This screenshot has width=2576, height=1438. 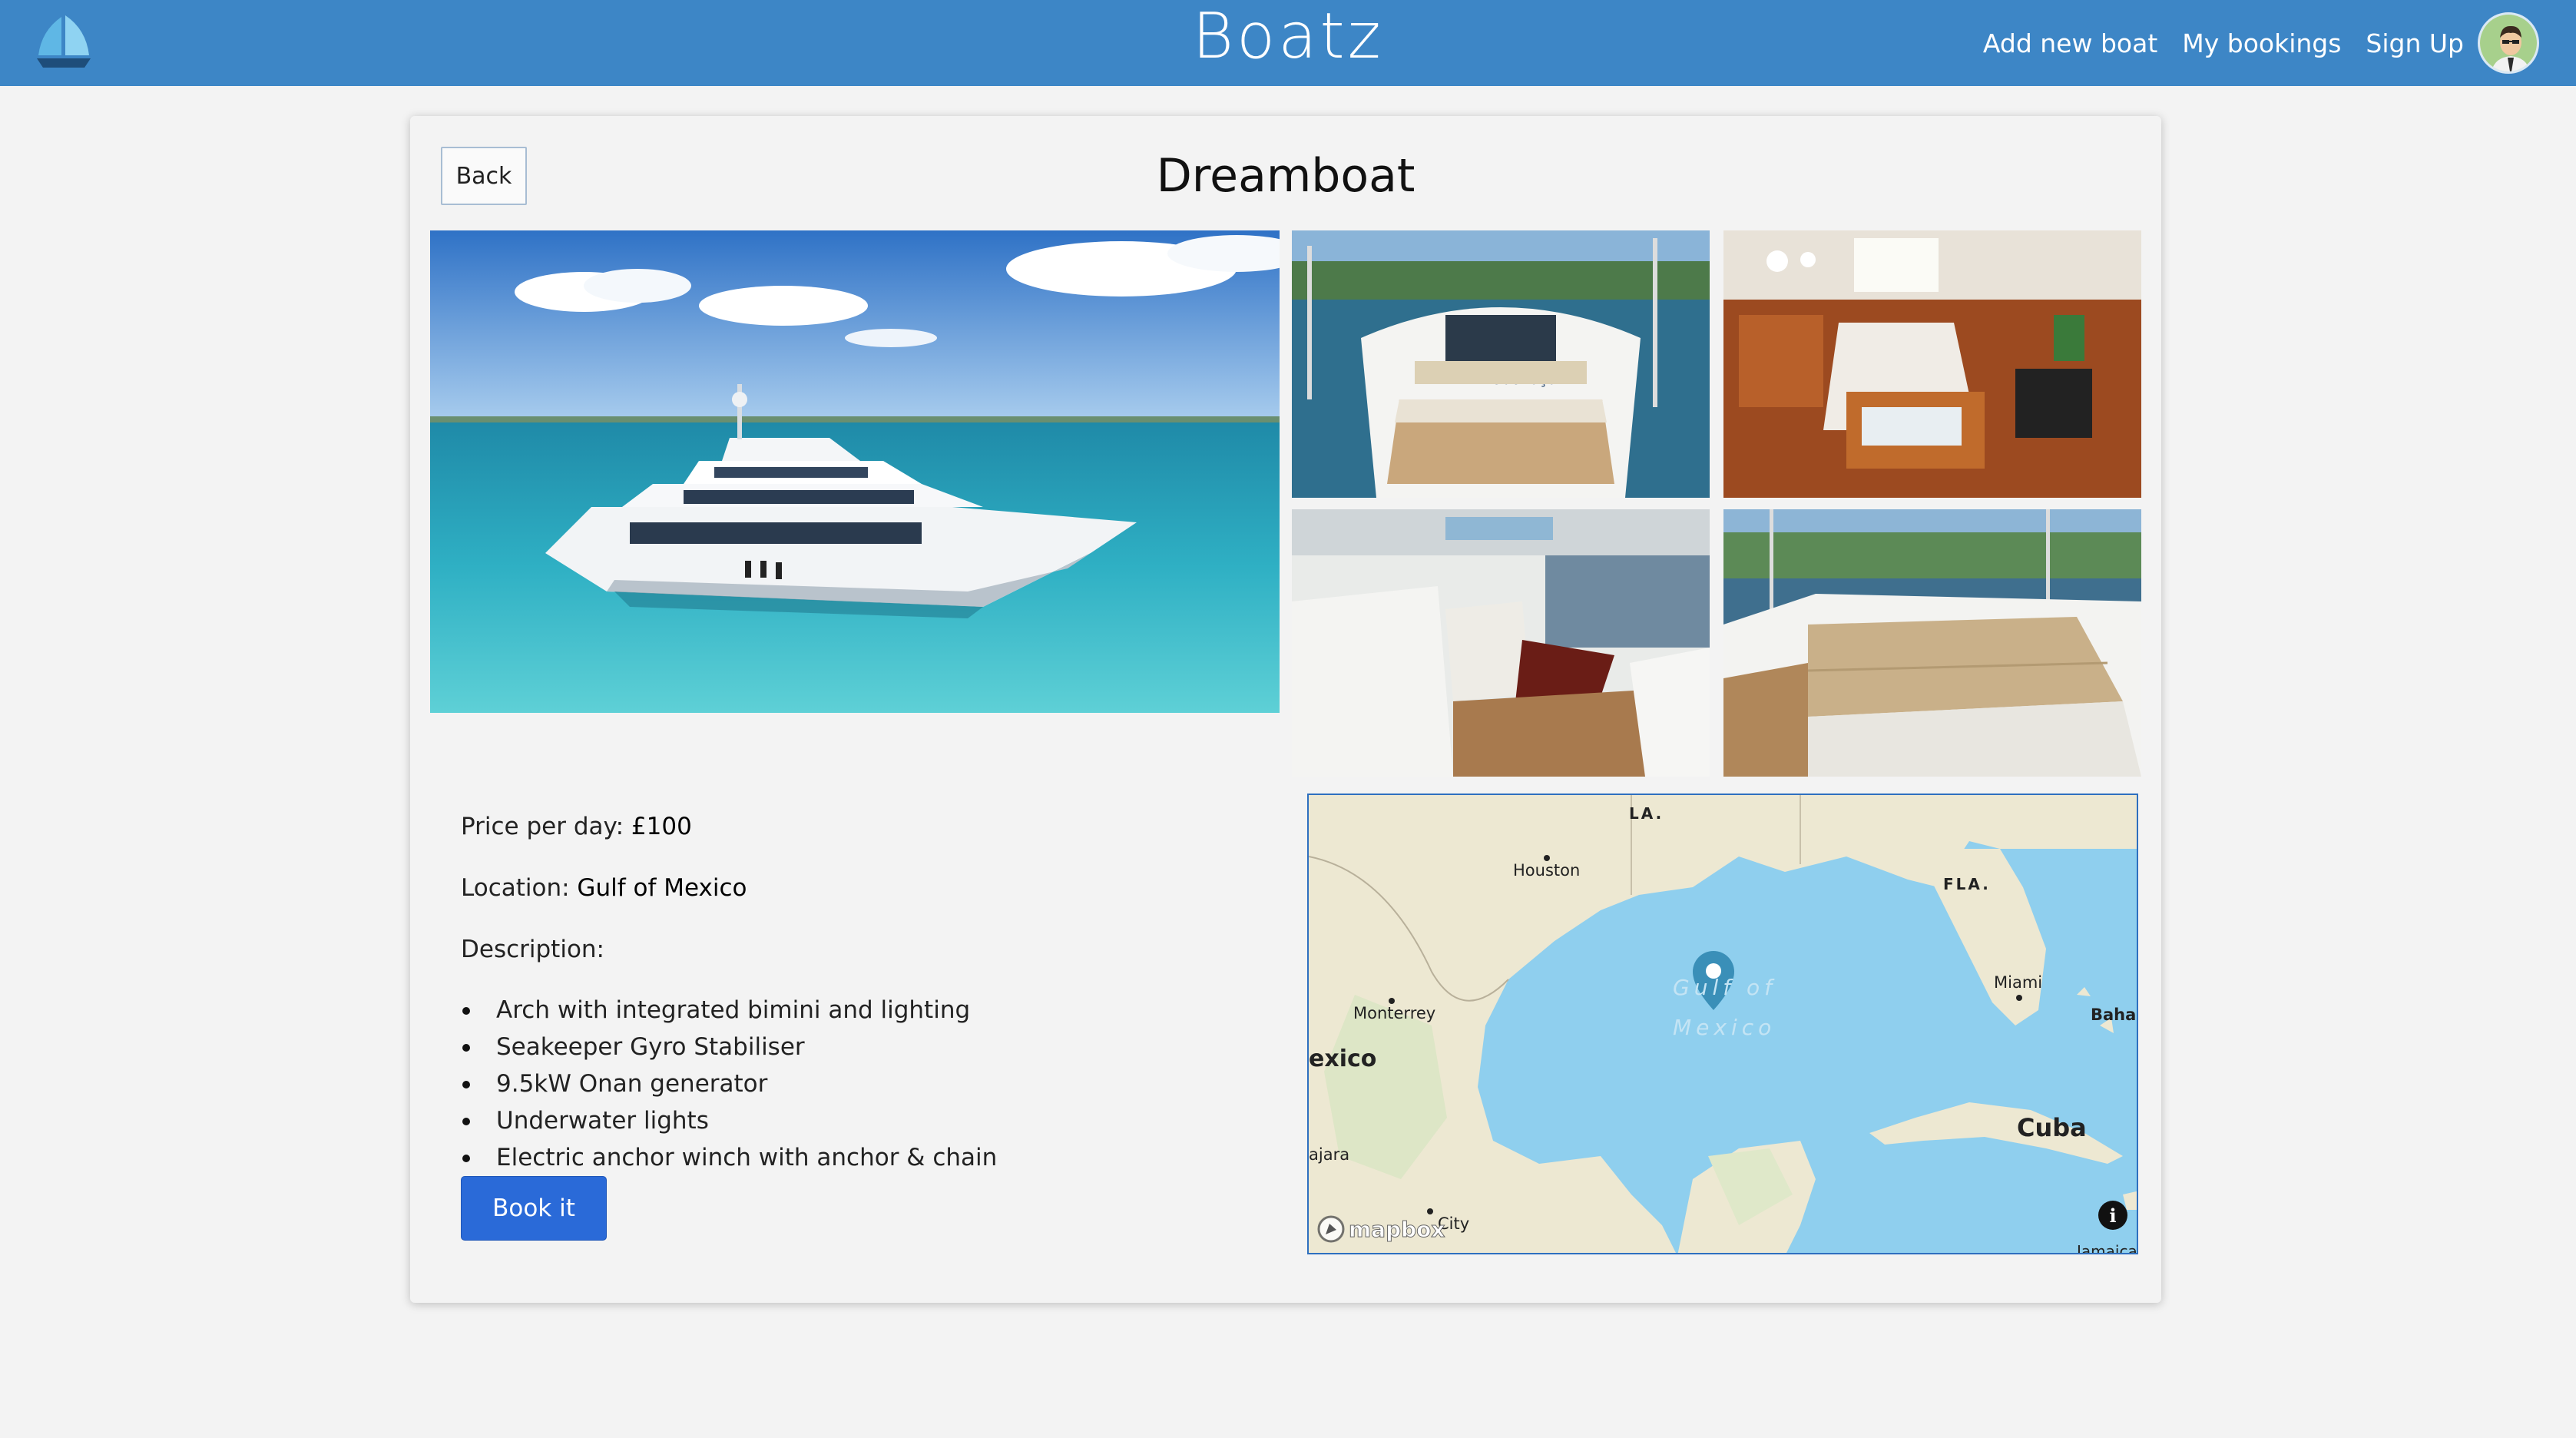 I want to click on price-label: Price per day:, so click(x=542, y=826).